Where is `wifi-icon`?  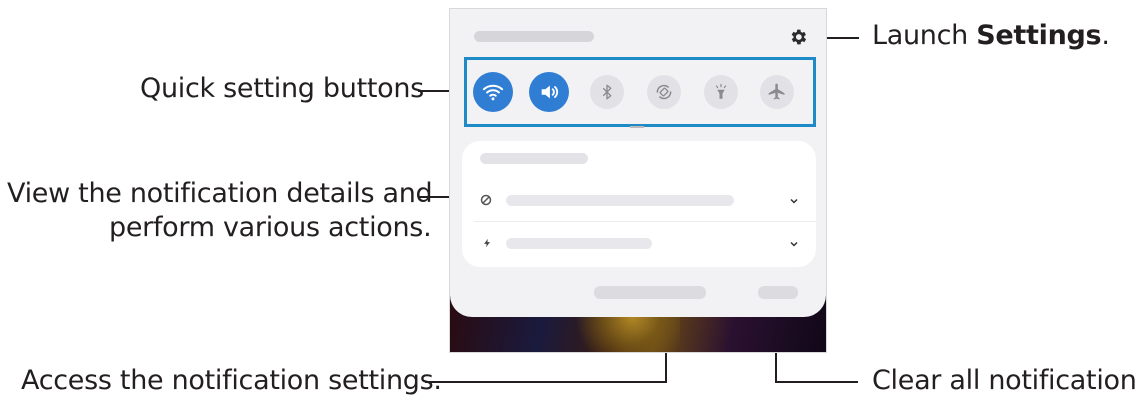
wifi-icon is located at coordinates (493, 92).